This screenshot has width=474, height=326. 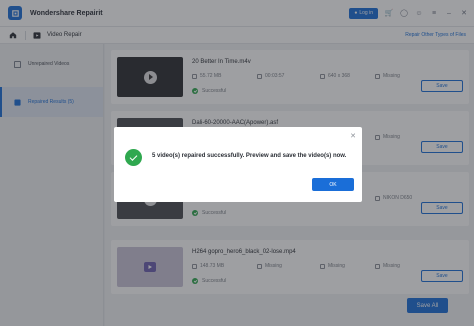 I want to click on success-check-icon, so click(x=133, y=157).